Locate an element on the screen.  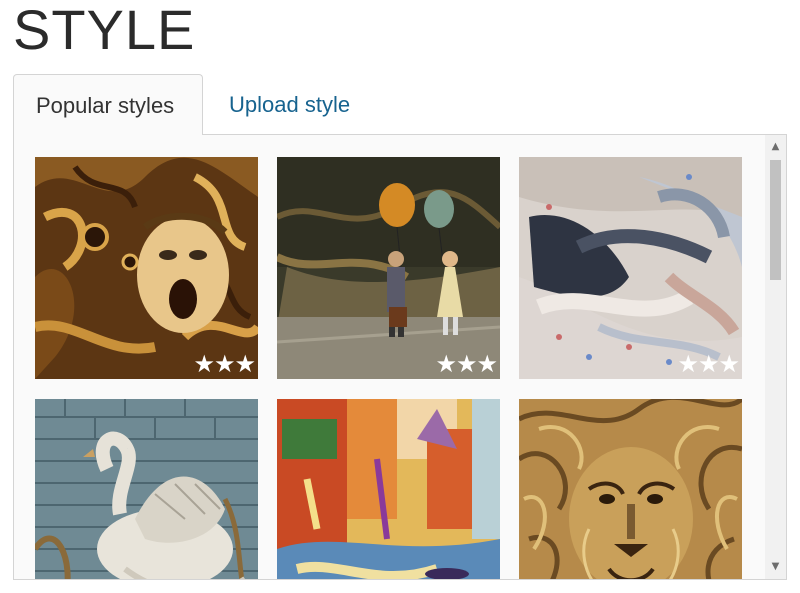
page-title: STYLE is located at coordinates (104, 30).